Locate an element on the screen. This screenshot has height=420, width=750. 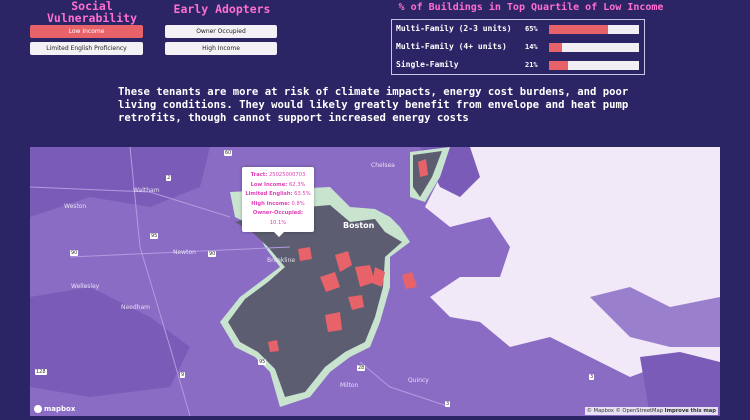
tooltip-tract-value: 25025000703 is located at coordinates (287, 175).